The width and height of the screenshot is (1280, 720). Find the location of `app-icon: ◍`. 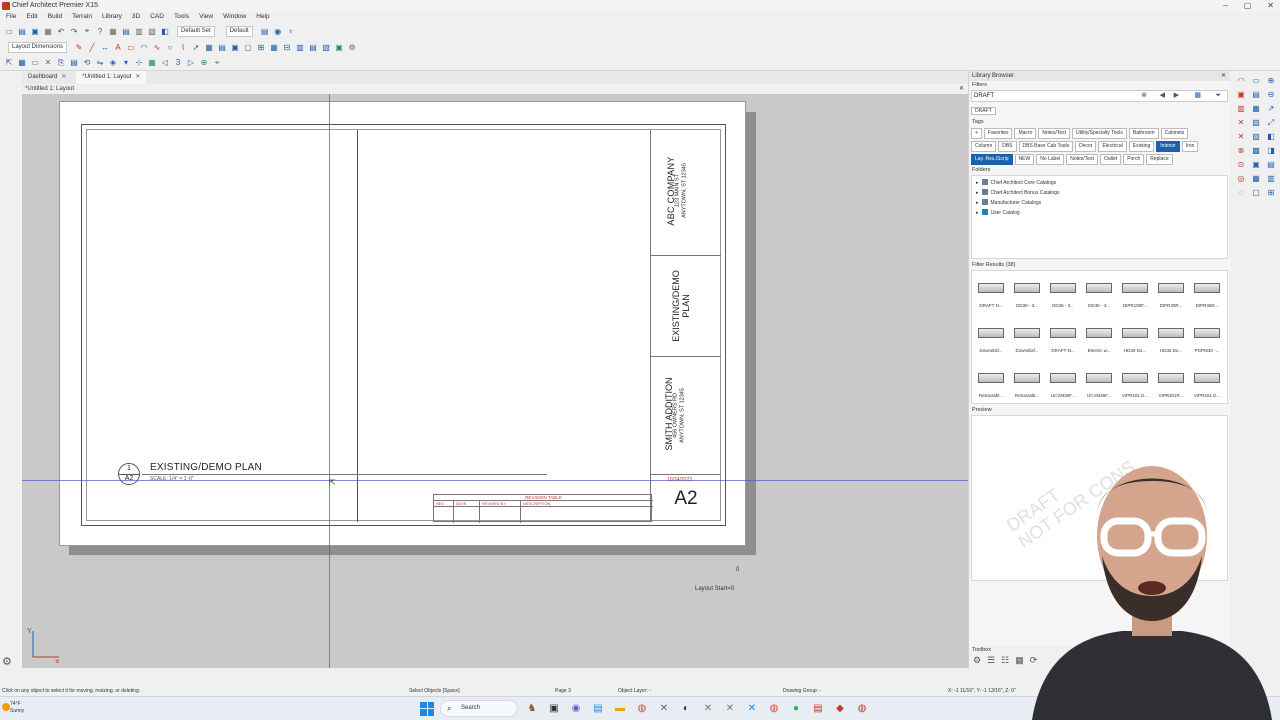

app-icon: ◍ is located at coordinates (862, 709).